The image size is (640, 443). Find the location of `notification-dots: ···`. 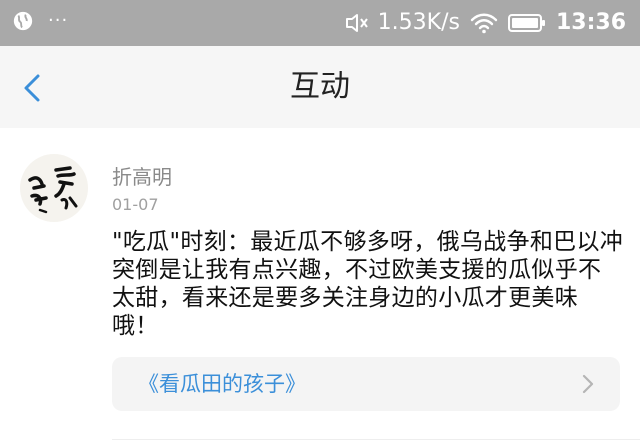

notification-dots: ··· is located at coordinates (58, 20).